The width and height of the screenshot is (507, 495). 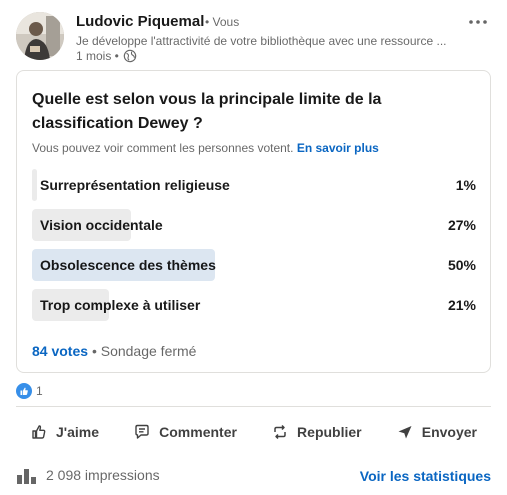 What do you see at coordinates (144, 351) in the screenshot?
I see `poll-status: • Sondage fermé` at bounding box center [144, 351].